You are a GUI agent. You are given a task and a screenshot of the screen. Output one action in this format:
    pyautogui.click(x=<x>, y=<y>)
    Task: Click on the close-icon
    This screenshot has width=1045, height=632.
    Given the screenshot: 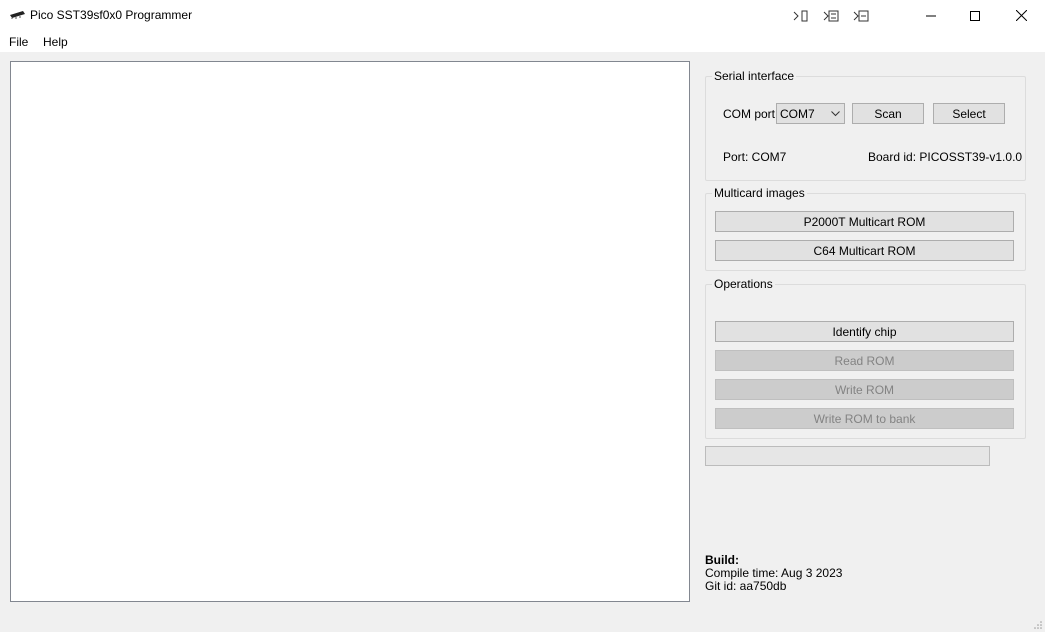 What is the action you would take?
    pyautogui.click(x=1021, y=15)
    